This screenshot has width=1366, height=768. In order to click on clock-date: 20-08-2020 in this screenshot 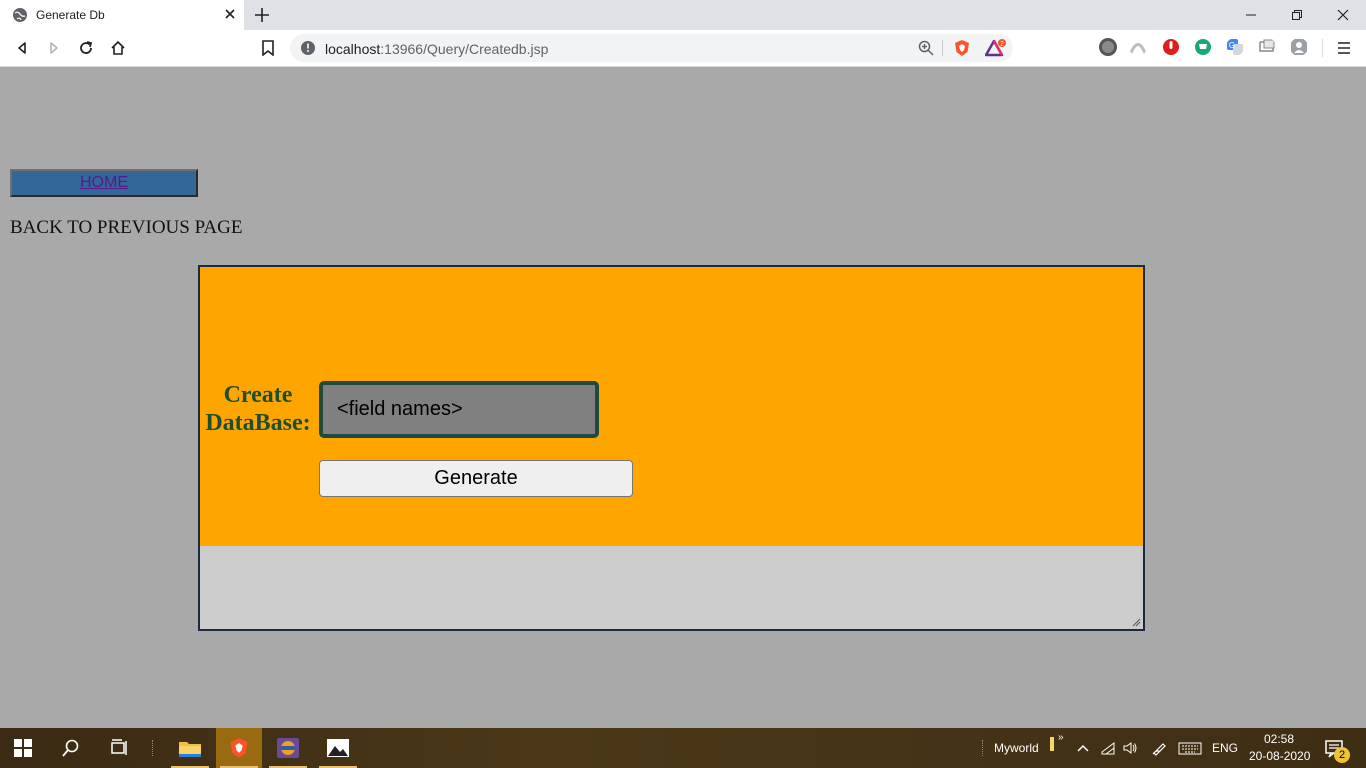, I will do `click(1279, 756)`.